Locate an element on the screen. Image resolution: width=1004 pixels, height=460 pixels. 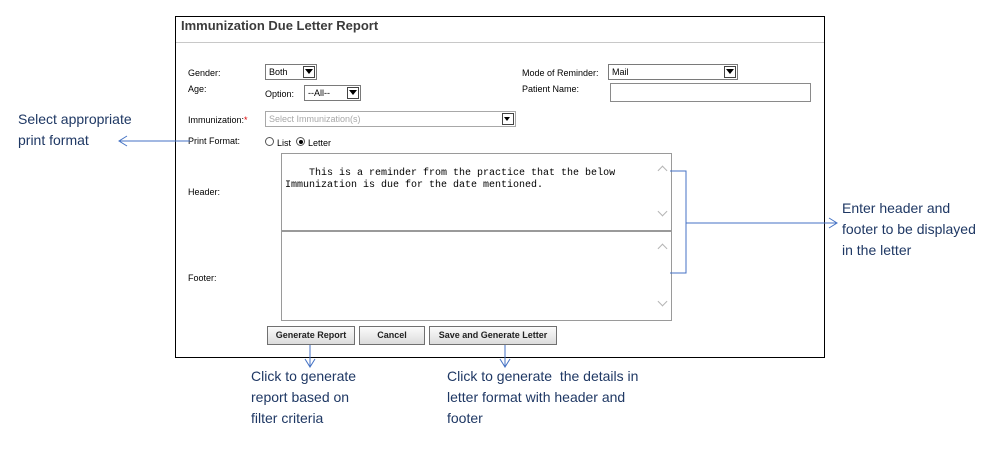
footer-label: Footer: is located at coordinates (202, 278).